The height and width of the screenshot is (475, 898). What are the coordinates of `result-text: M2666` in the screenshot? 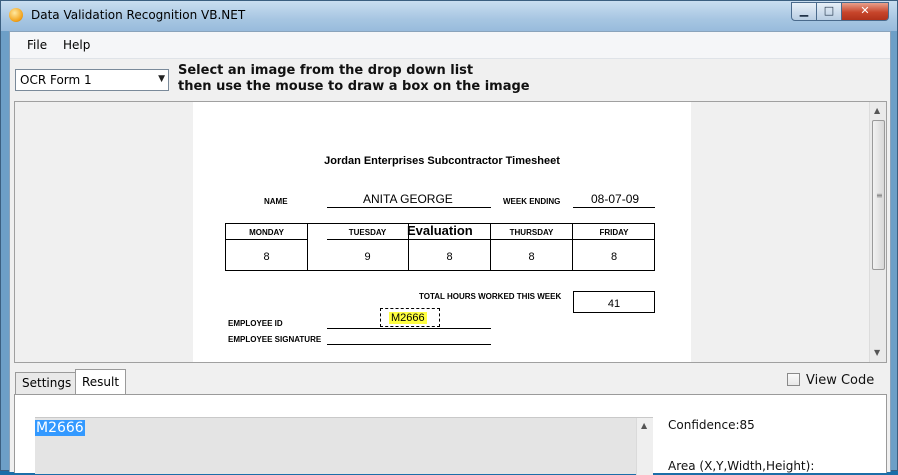 It's located at (60, 428).